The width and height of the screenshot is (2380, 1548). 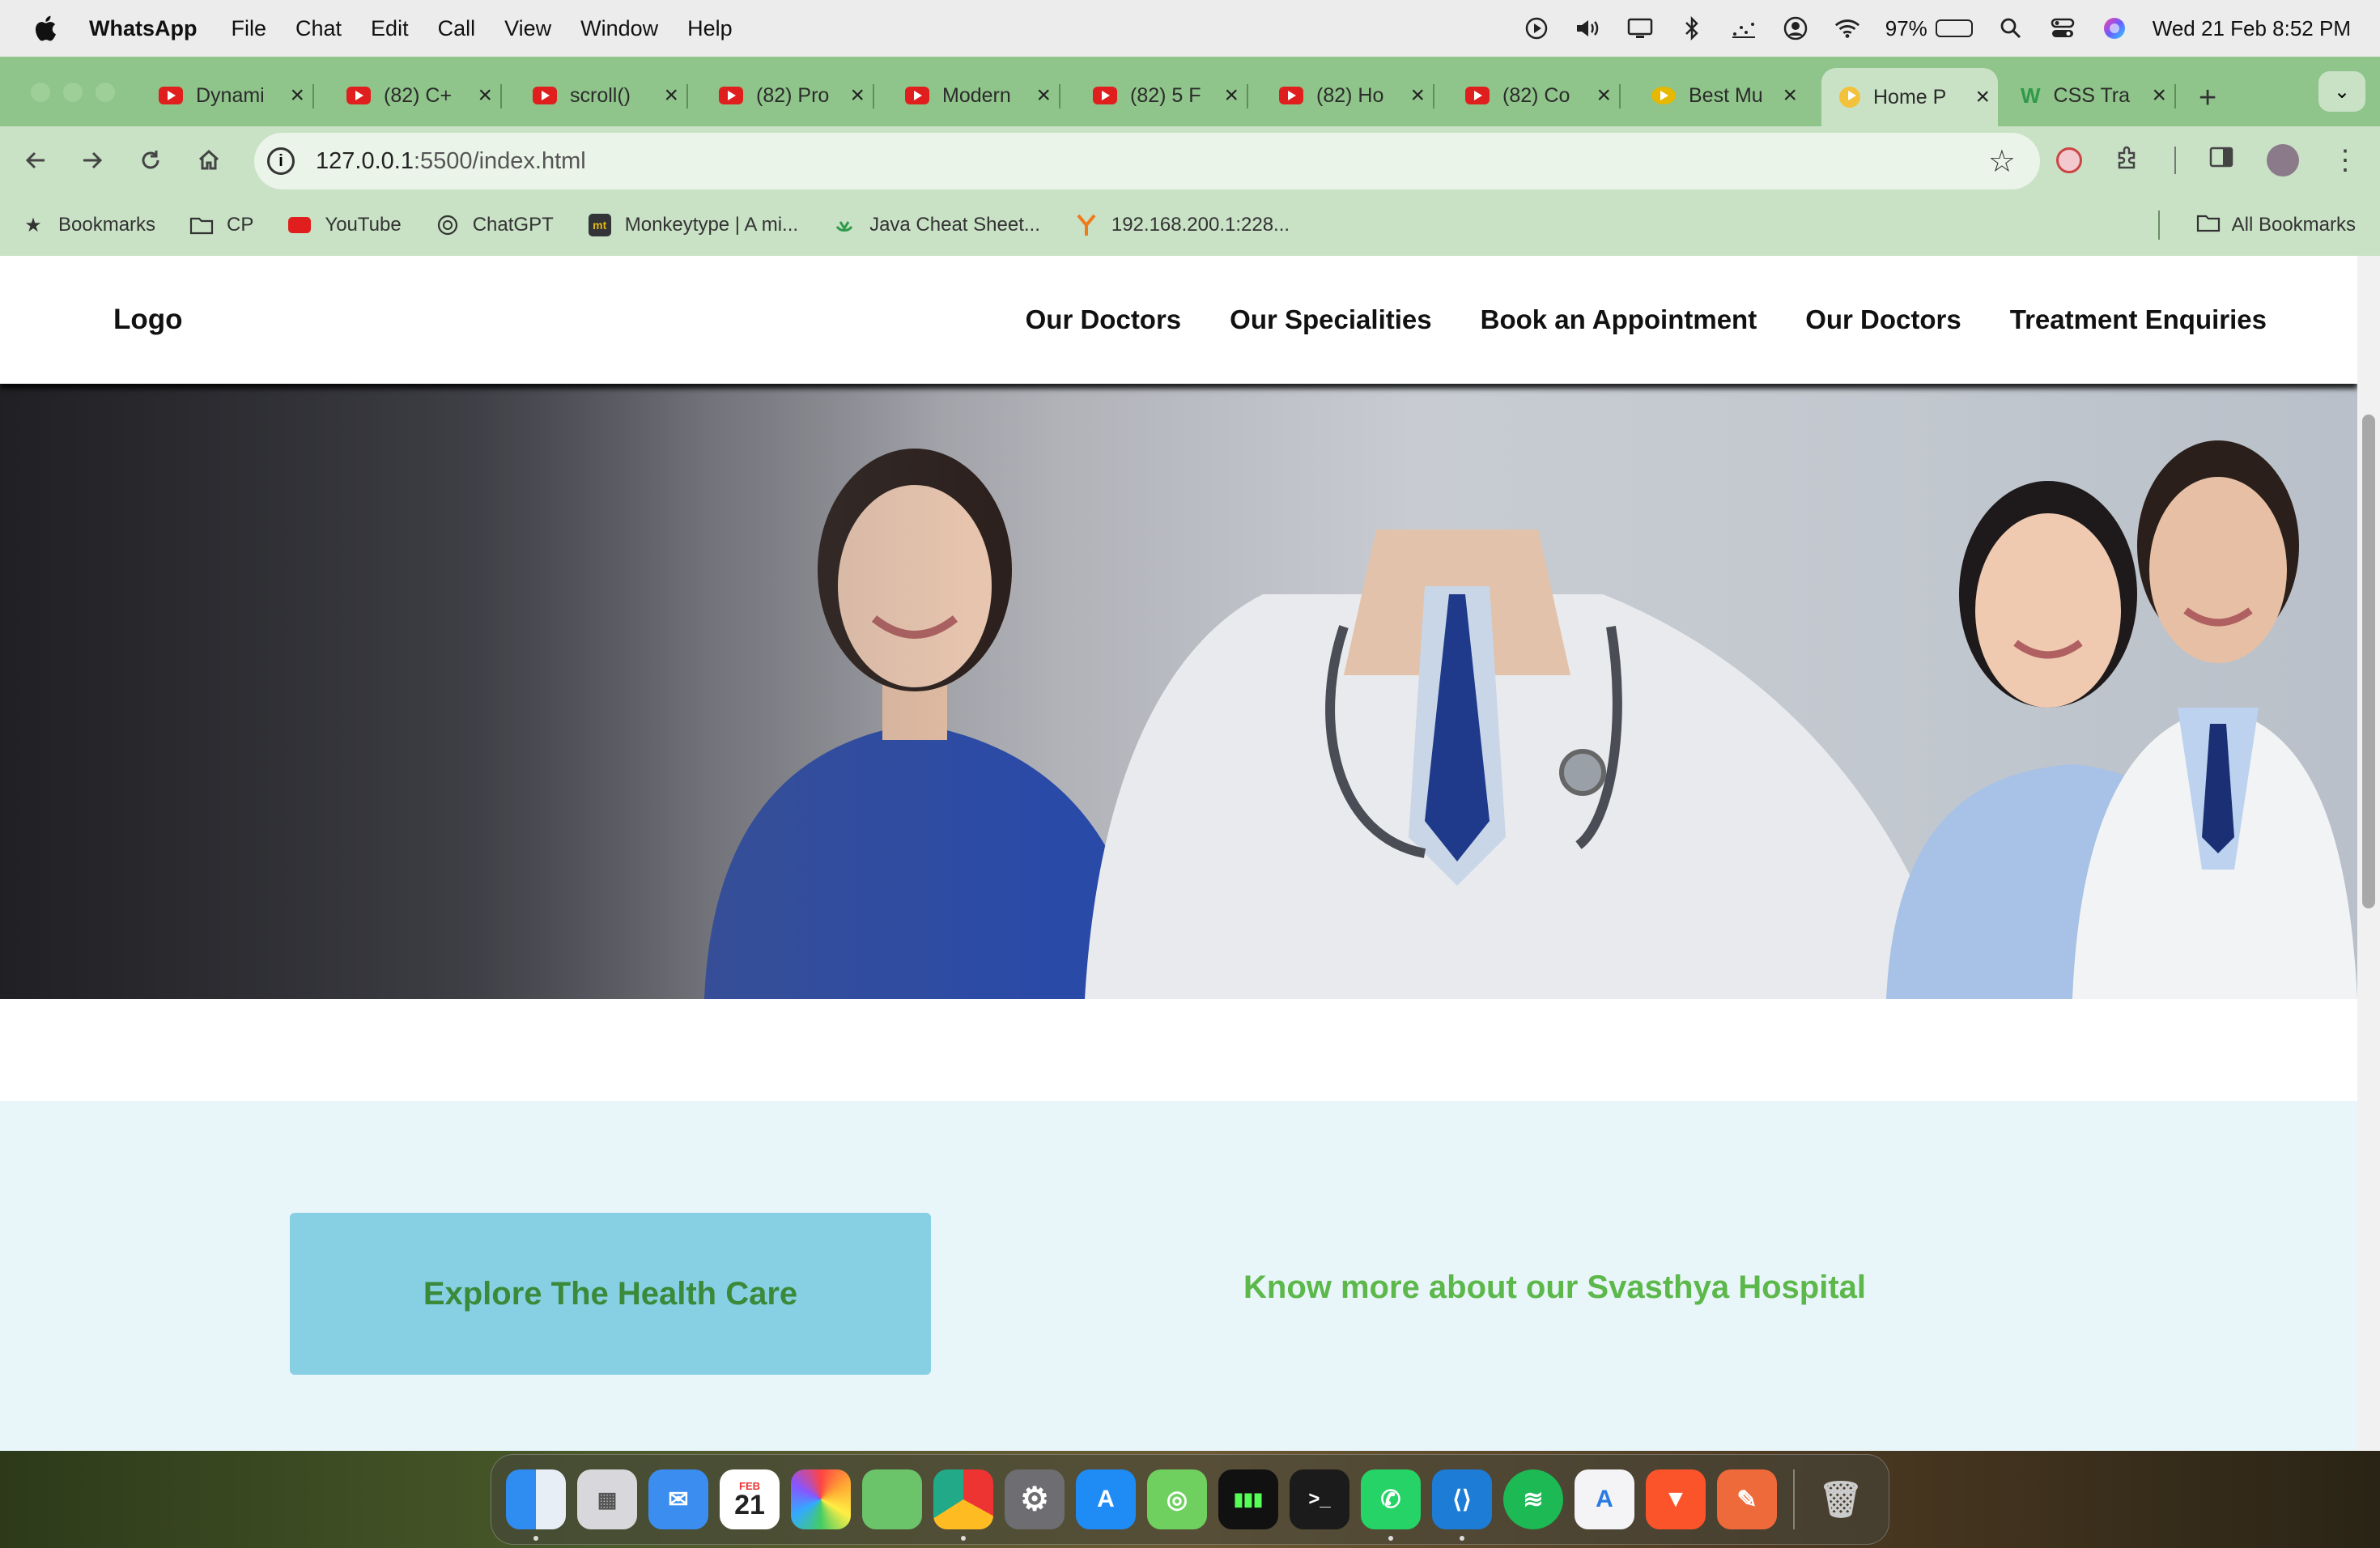 I want to click on terminal-icon: >_, so click(x=1319, y=1499).